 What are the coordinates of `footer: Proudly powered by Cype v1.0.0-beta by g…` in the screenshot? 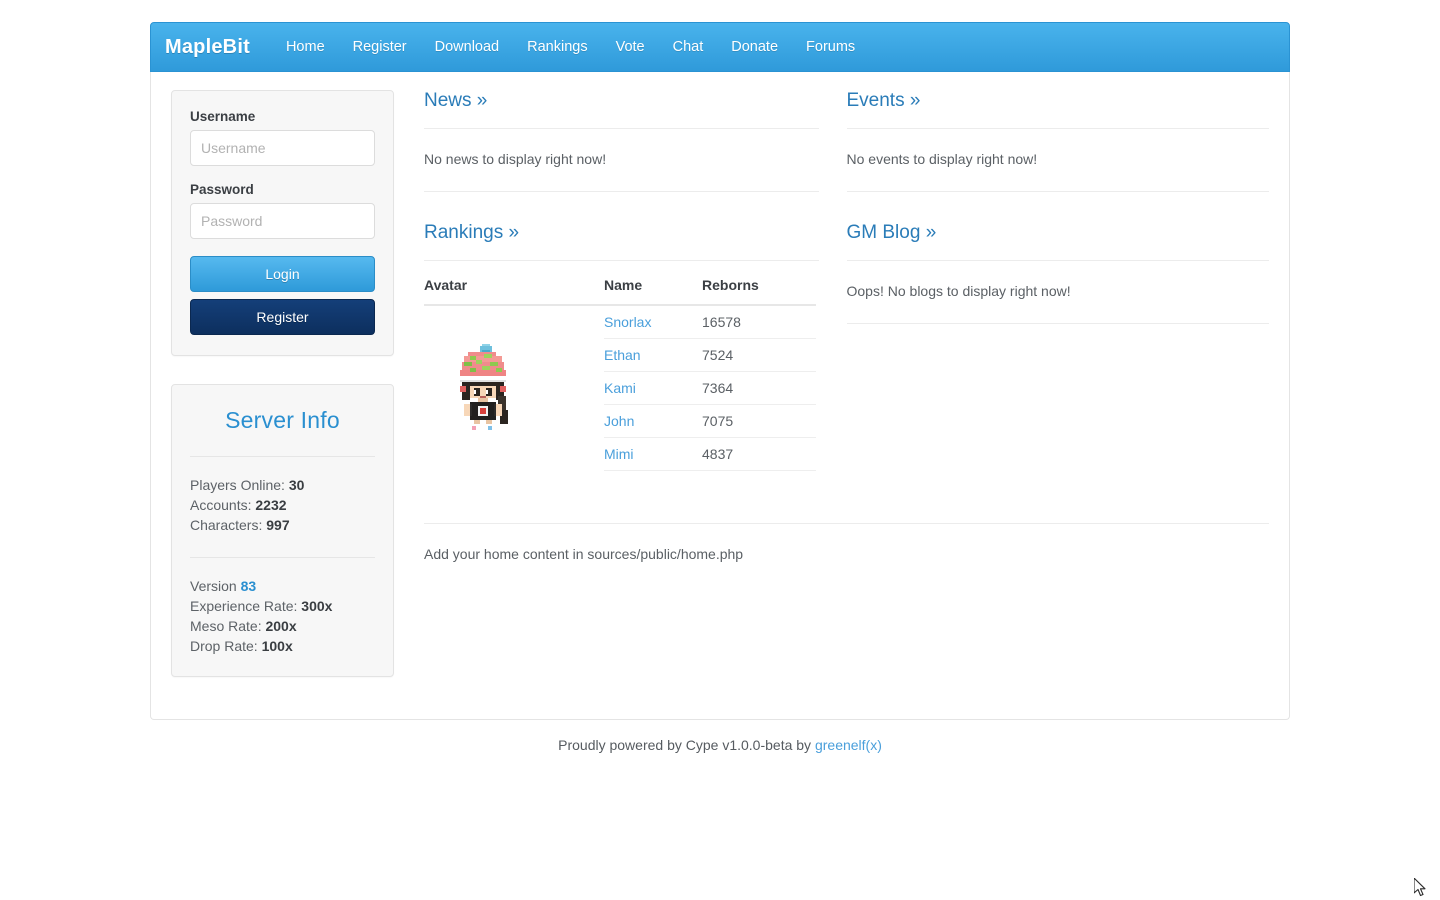 It's located at (720, 745).